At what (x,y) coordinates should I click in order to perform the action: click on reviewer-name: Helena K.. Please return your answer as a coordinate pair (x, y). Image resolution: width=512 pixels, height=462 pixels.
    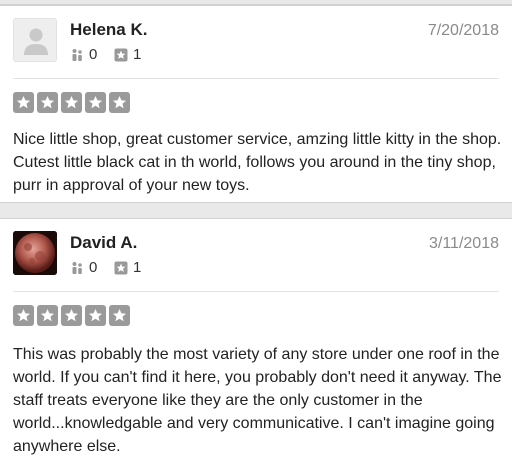
    Looking at the image, I should click on (108, 30).